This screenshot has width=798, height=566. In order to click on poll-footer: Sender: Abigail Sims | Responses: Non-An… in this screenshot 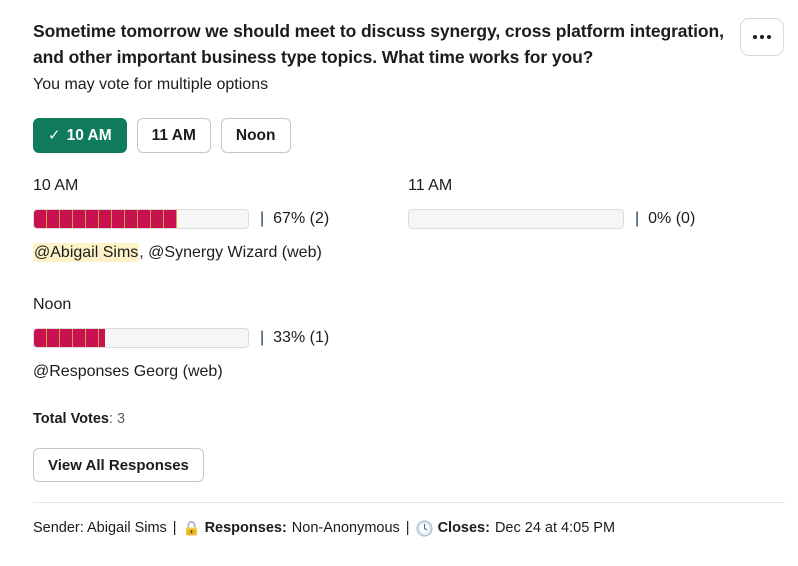, I will do `click(324, 528)`.